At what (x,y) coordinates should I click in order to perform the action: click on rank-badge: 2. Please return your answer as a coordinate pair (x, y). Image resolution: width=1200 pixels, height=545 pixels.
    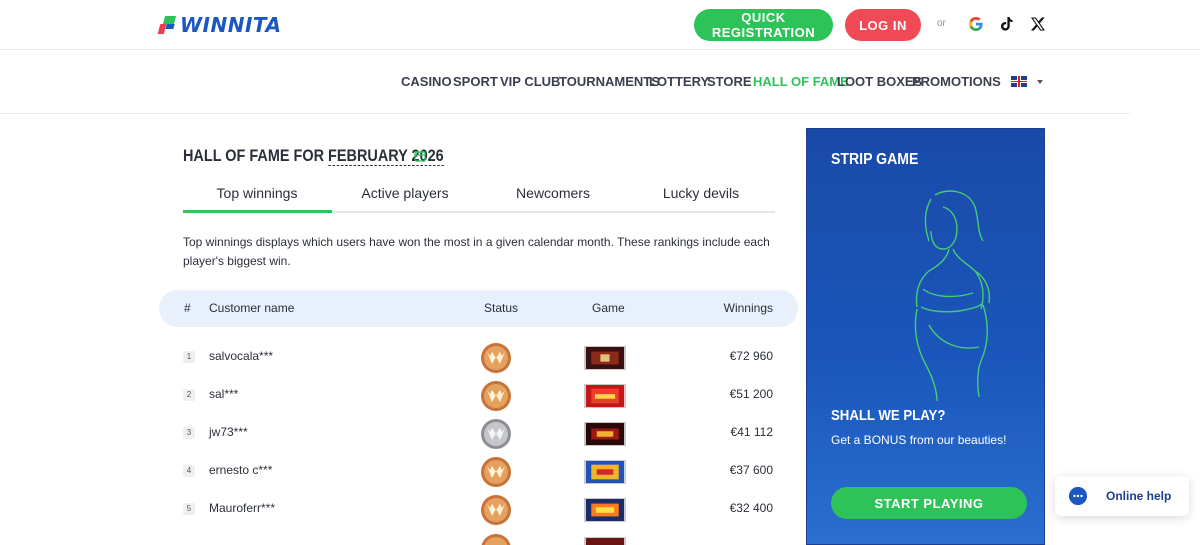
    Looking at the image, I should click on (189, 395).